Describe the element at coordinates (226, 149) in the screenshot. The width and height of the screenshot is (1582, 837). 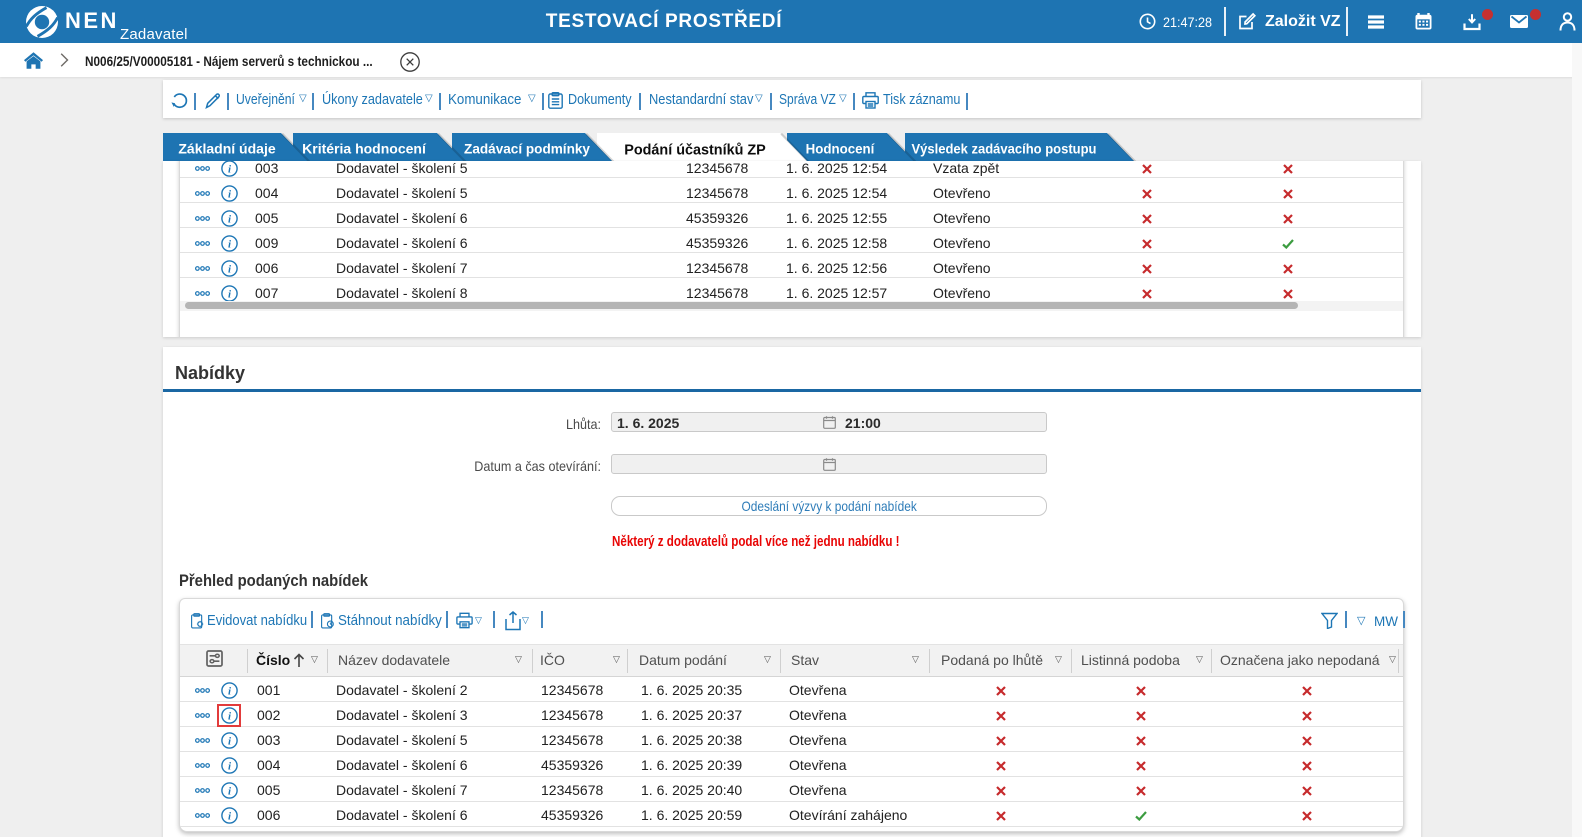
I see `svg-text: Základní údaje` at that location.